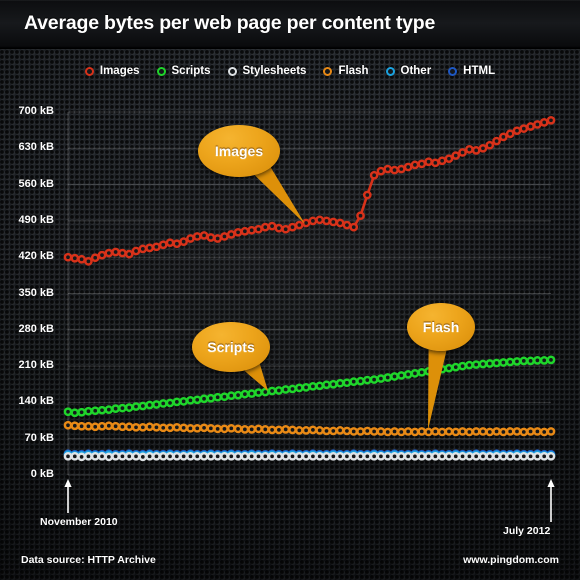 This screenshot has height=580, width=580. I want to click on callout-scripts: Scripts, so click(231, 347).